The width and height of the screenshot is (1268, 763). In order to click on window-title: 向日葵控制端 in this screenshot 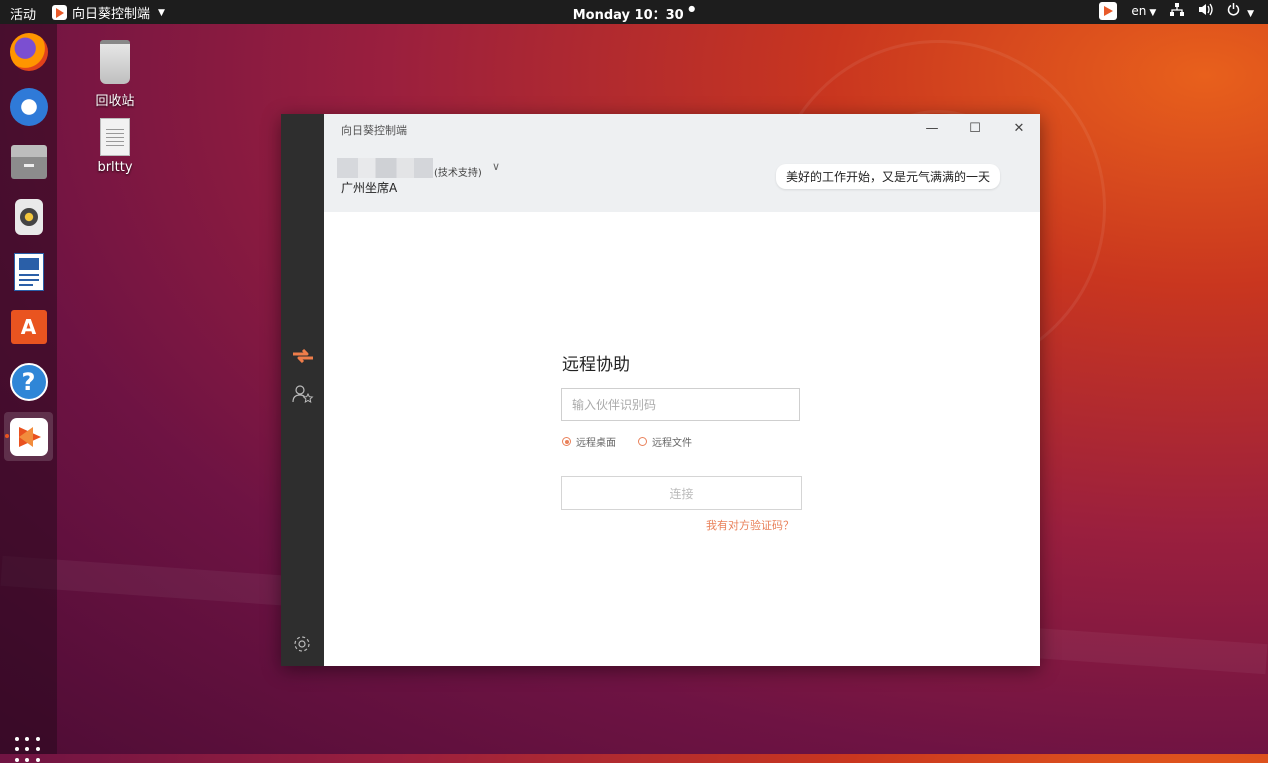, I will do `click(374, 130)`.